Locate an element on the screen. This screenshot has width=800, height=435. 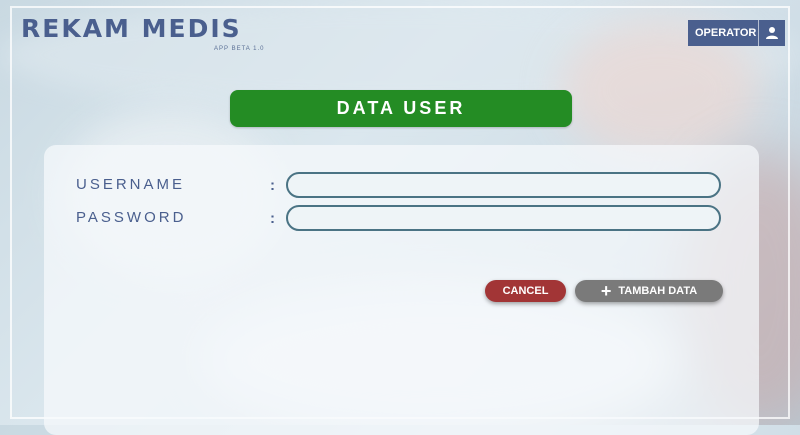
app-version: APP BETA 1.0 is located at coordinates (239, 49).